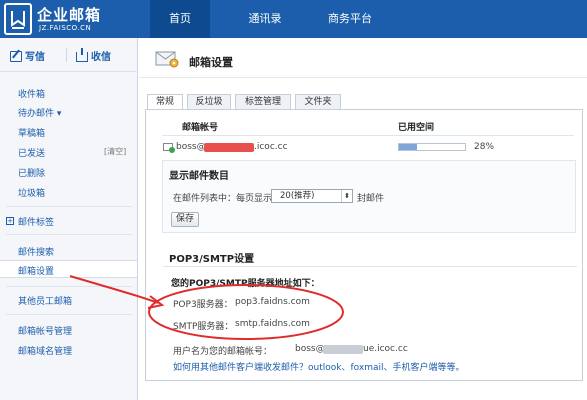  I want to click on annotation-ellipse, so click(246, 312).